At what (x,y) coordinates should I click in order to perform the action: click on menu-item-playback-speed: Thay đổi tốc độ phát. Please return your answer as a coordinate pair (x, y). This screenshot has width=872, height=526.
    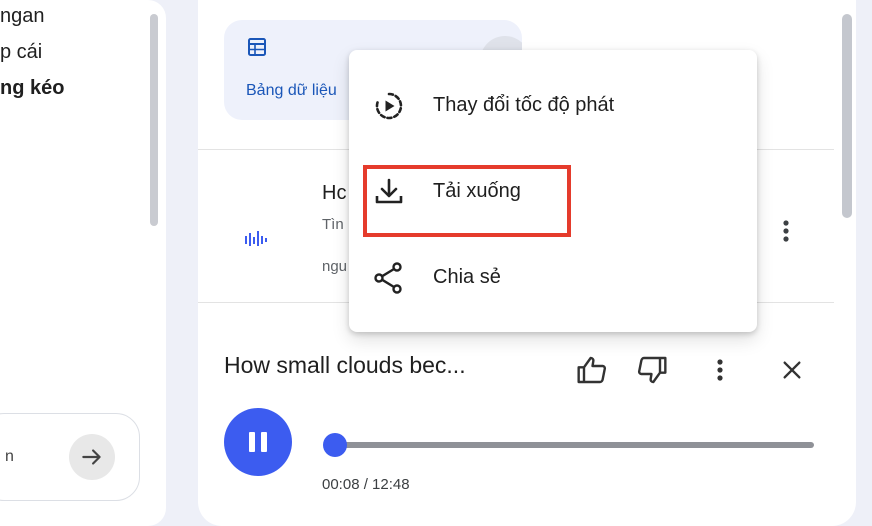
    Looking at the image, I should click on (553, 106).